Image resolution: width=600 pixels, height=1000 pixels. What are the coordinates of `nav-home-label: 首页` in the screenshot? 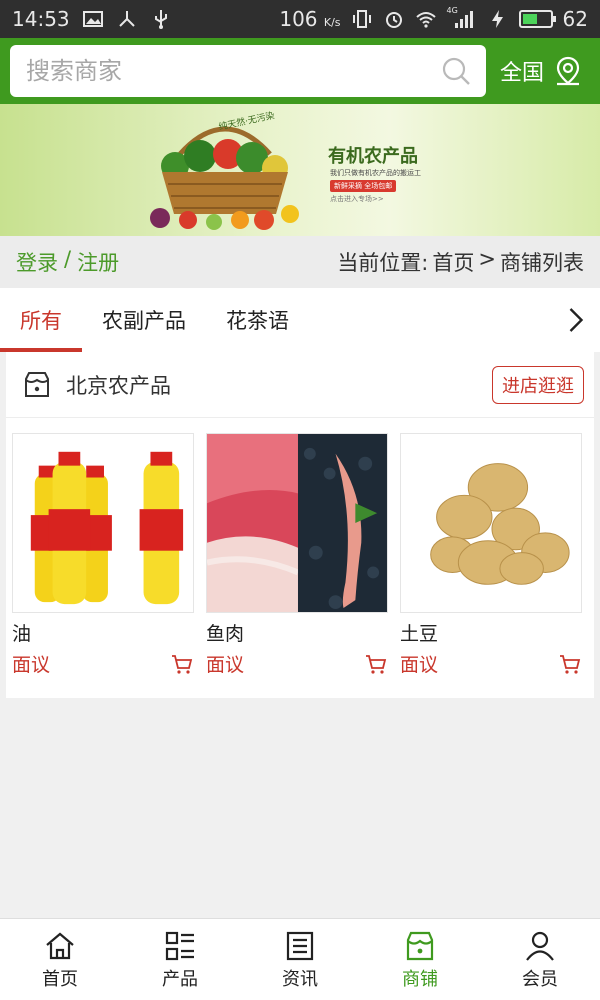 It's located at (60, 978).